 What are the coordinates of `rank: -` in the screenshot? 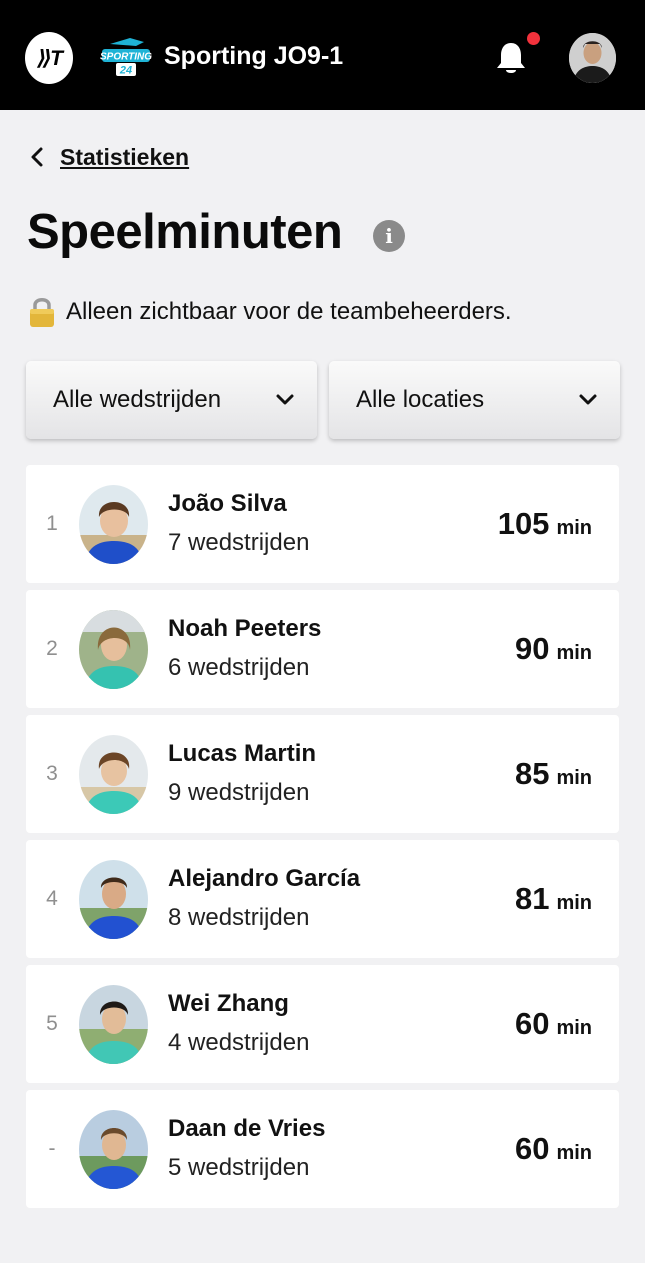 It's located at (52, 1148).